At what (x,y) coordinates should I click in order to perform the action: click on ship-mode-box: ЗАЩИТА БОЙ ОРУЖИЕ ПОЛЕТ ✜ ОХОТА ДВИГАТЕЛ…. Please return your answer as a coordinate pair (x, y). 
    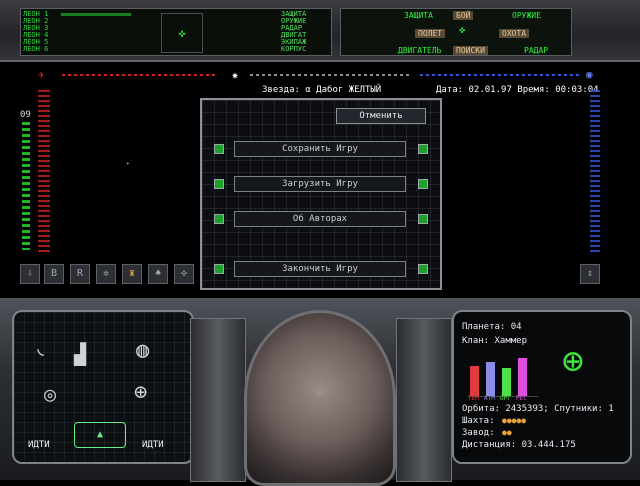
    Looking at the image, I should click on (456, 32).